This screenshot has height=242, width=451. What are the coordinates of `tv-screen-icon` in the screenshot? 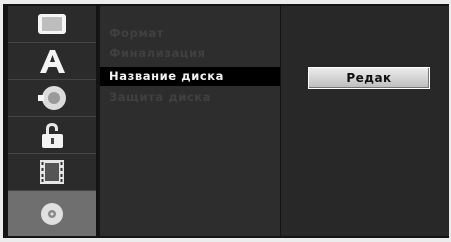 It's located at (52, 24).